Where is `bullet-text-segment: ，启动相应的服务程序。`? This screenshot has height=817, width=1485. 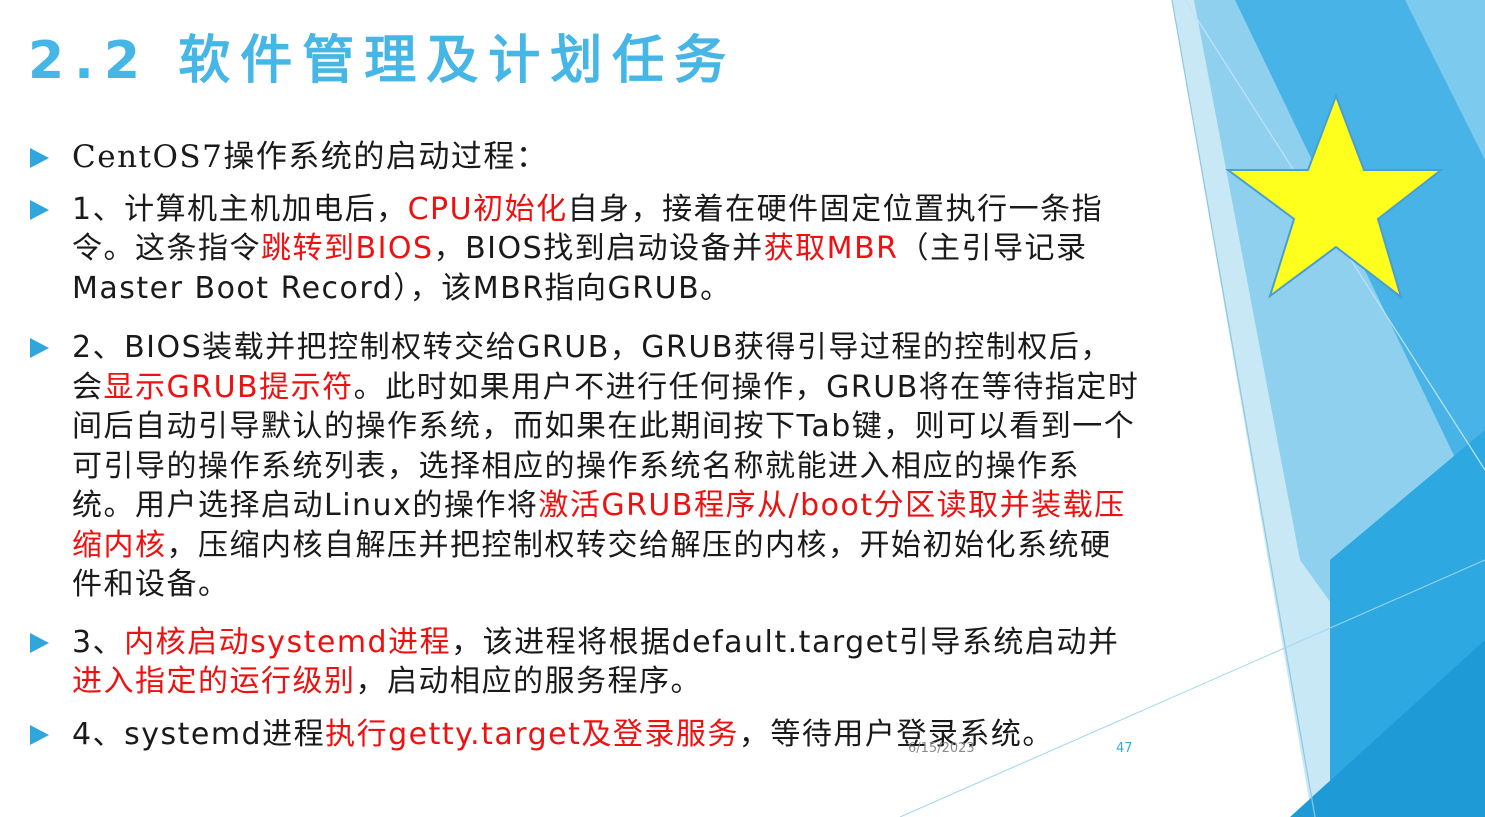
bullet-text-segment: ，启动相应的服务程序。 is located at coordinates (528, 681).